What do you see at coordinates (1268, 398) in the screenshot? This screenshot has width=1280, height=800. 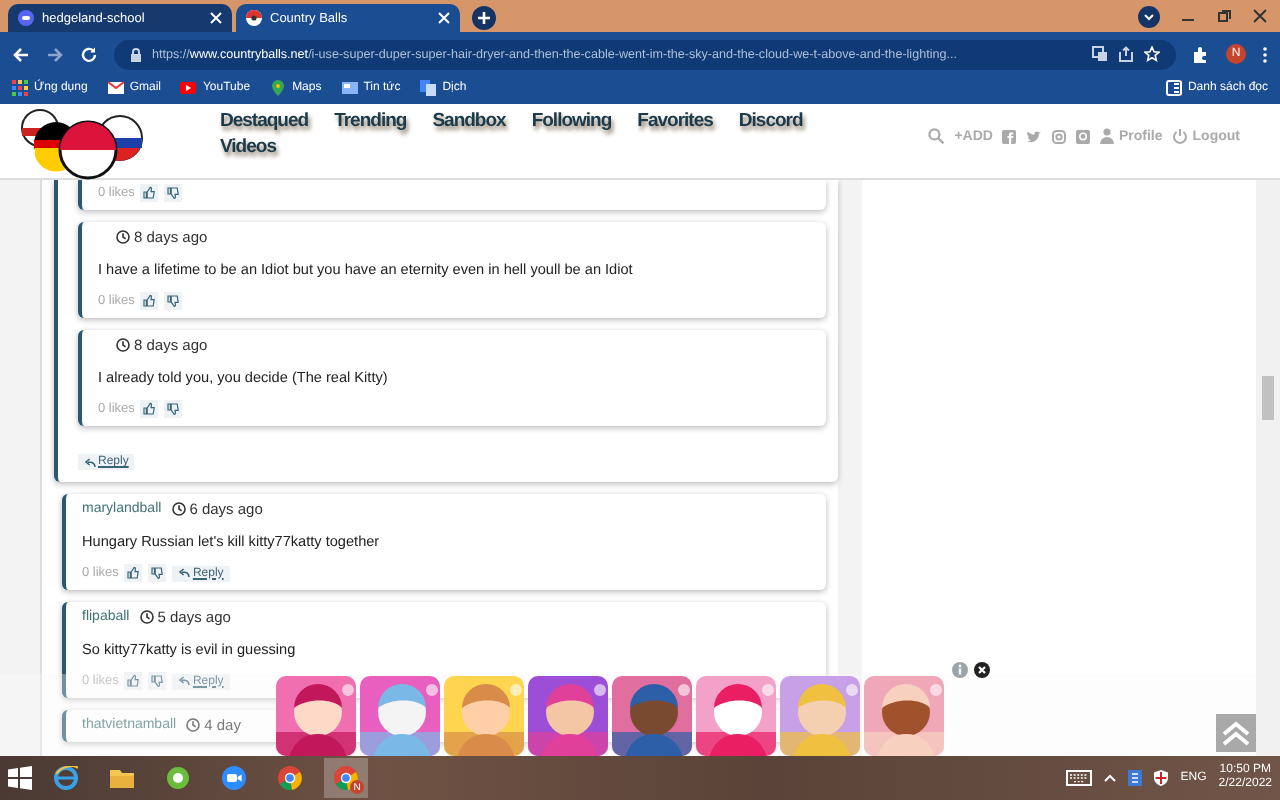 I see `scrollbar-thumb` at bounding box center [1268, 398].